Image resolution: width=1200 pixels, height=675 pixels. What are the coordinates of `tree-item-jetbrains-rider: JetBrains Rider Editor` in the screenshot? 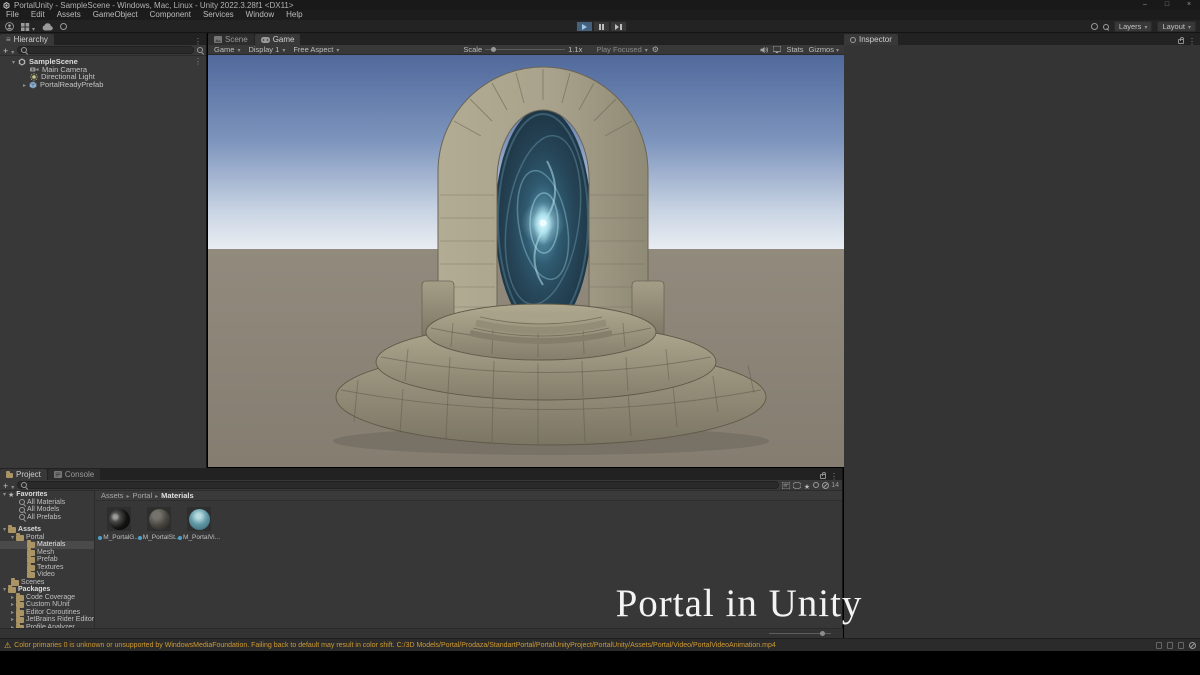 It's located at (47, 619).